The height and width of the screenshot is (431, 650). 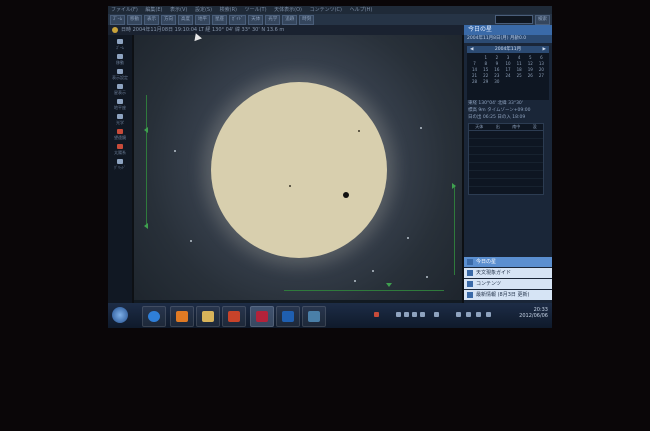 What do you see at coordinates (361, 10) in the screenshot?
I see `menu-help: ヘルプ(H)` at bounding box center [361, 10].